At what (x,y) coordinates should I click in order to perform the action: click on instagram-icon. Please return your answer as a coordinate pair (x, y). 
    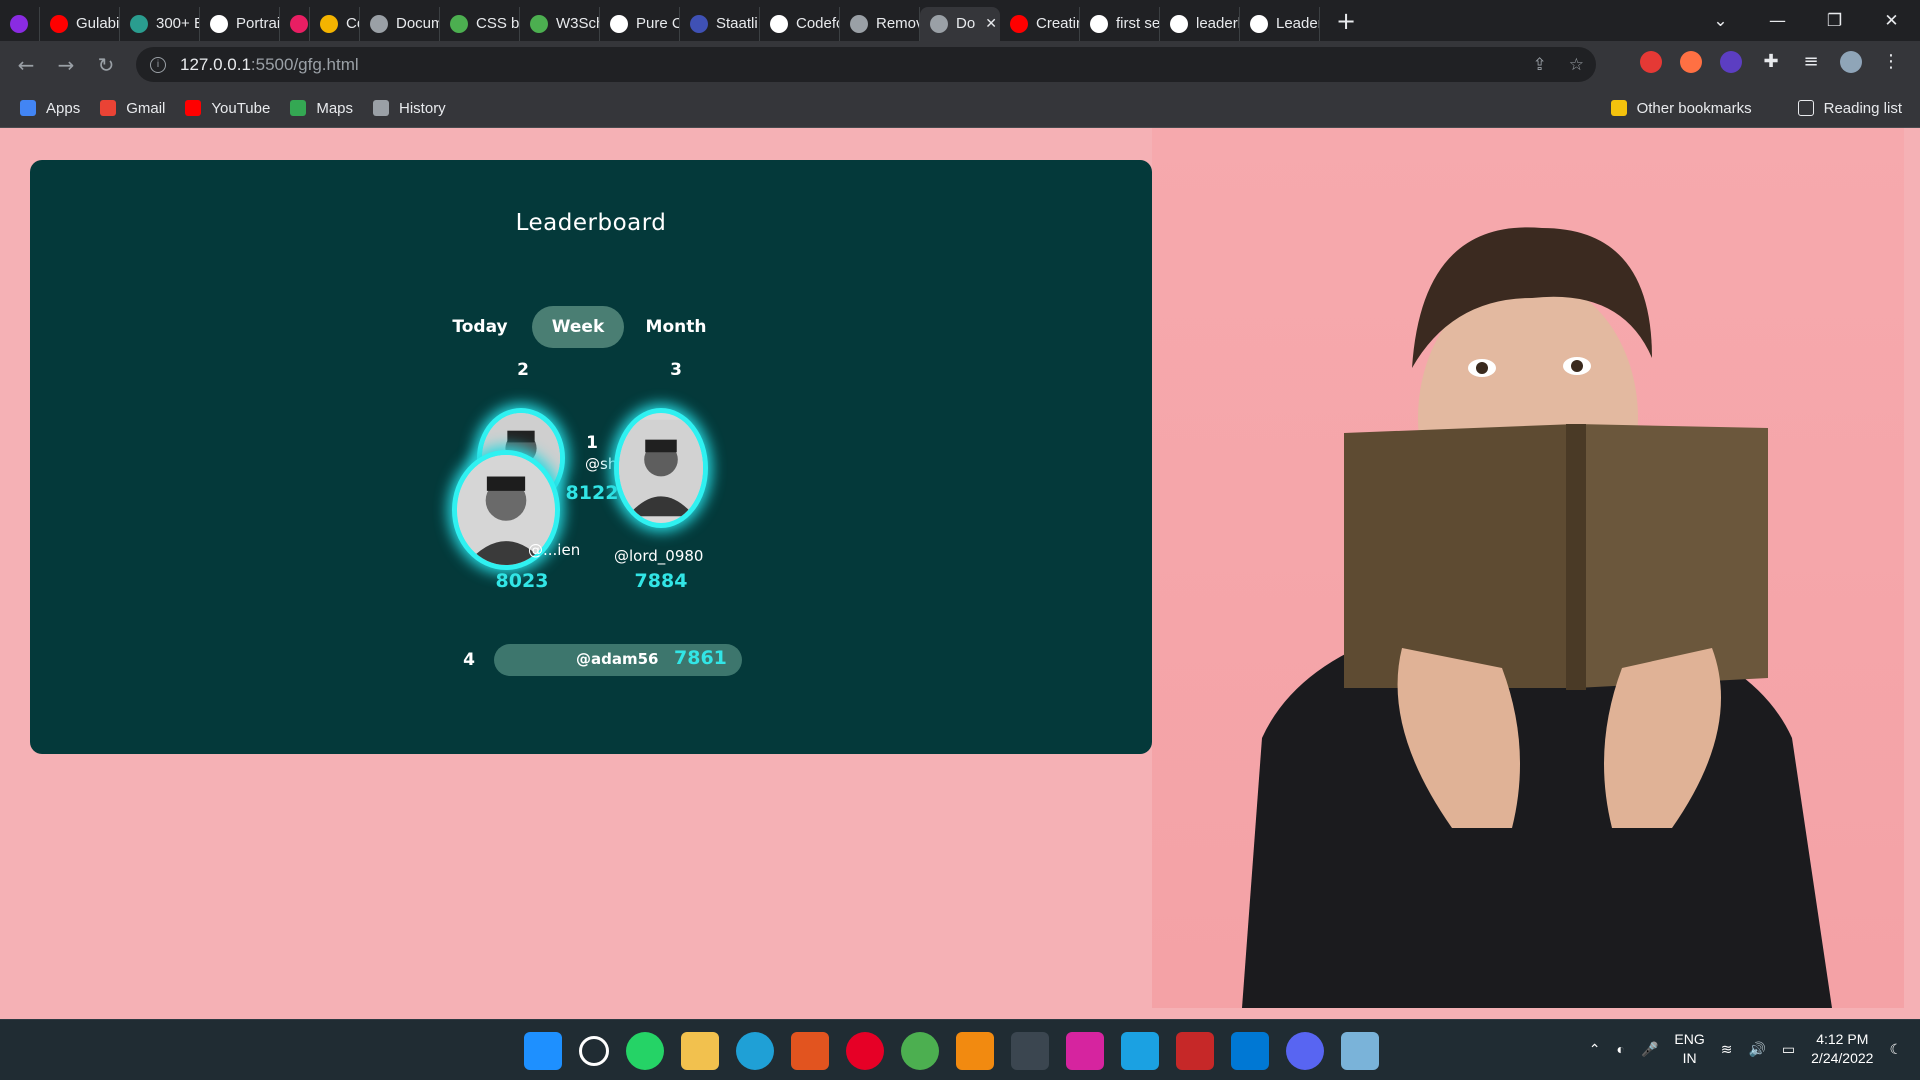
    Looking at the image, I should click on (1085, 1051).